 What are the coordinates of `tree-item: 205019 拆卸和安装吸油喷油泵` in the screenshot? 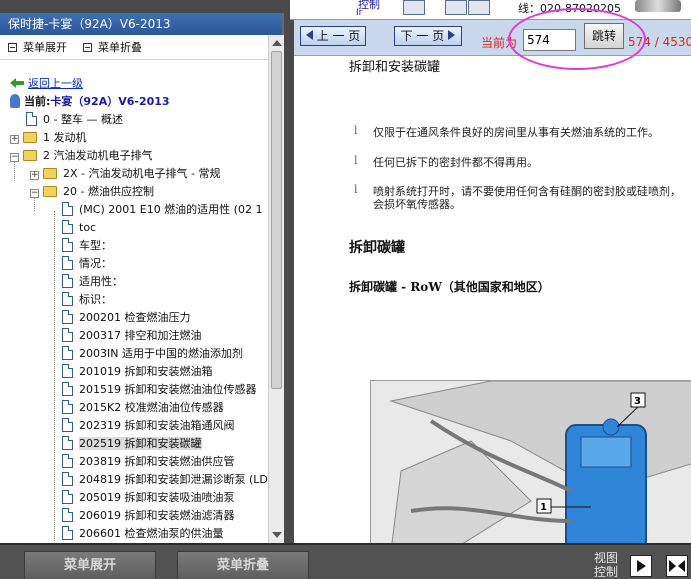 It's located at (148, 498).